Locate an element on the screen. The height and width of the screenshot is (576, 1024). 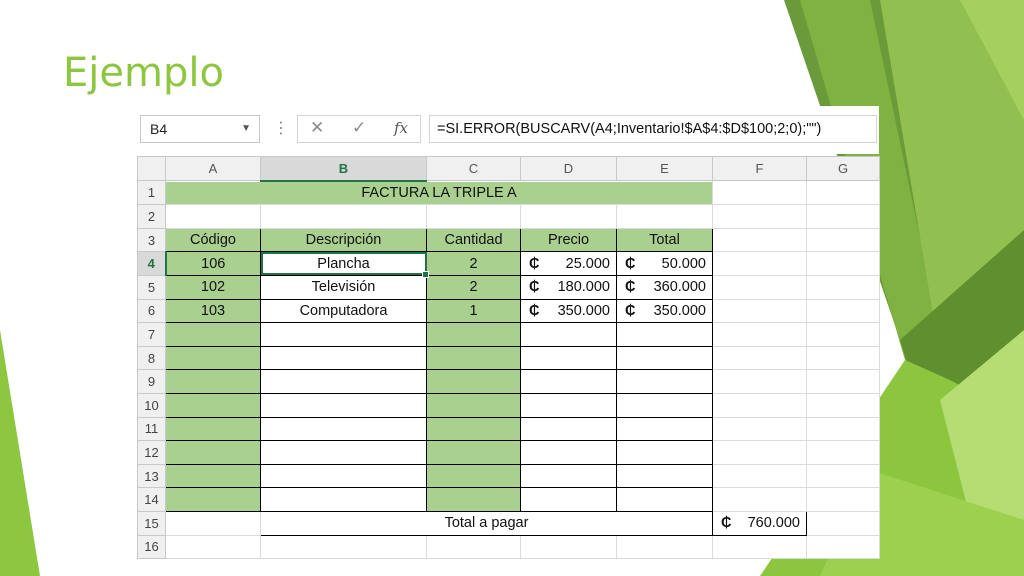
cell-total: ₵ 360.000 is located at coordinates (664, 287).